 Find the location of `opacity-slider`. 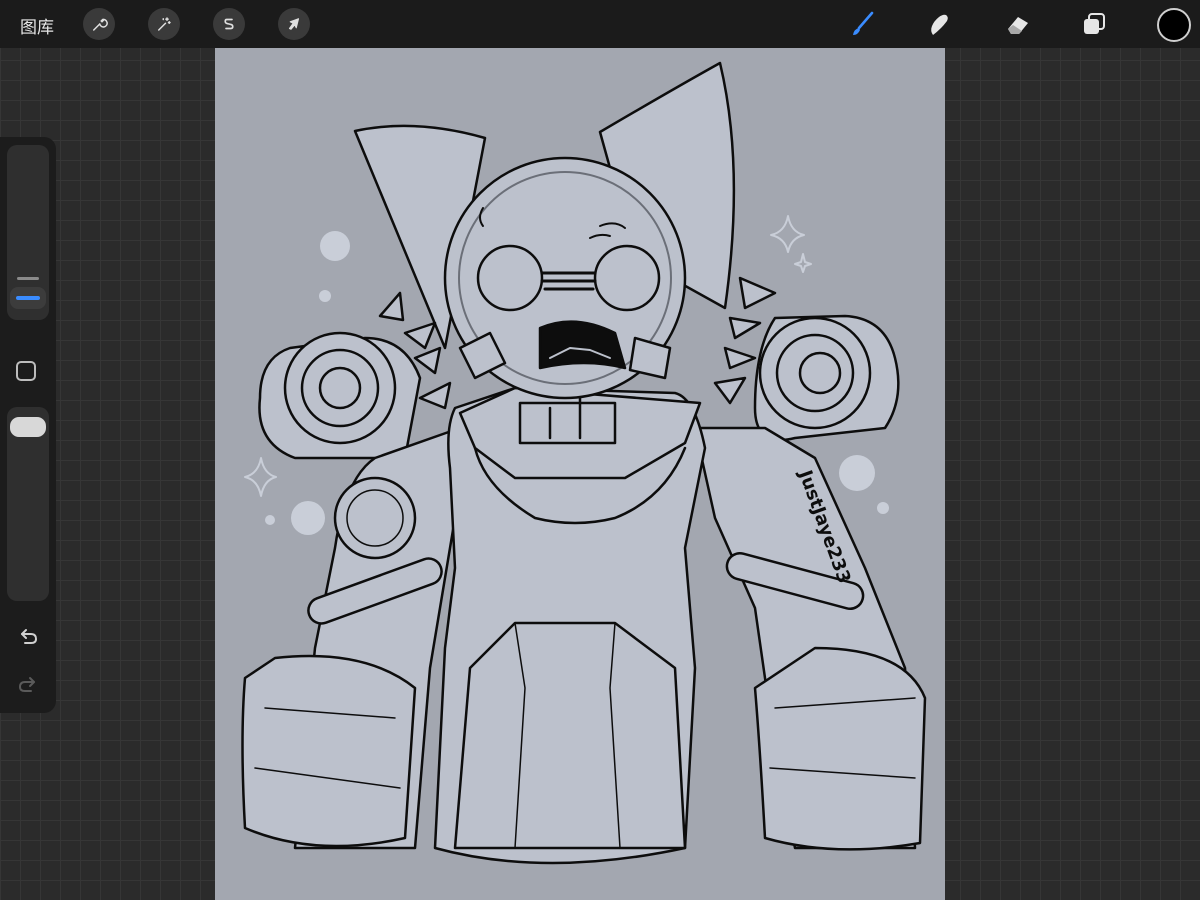

opacity-slider is located at coordinates (28, 504).